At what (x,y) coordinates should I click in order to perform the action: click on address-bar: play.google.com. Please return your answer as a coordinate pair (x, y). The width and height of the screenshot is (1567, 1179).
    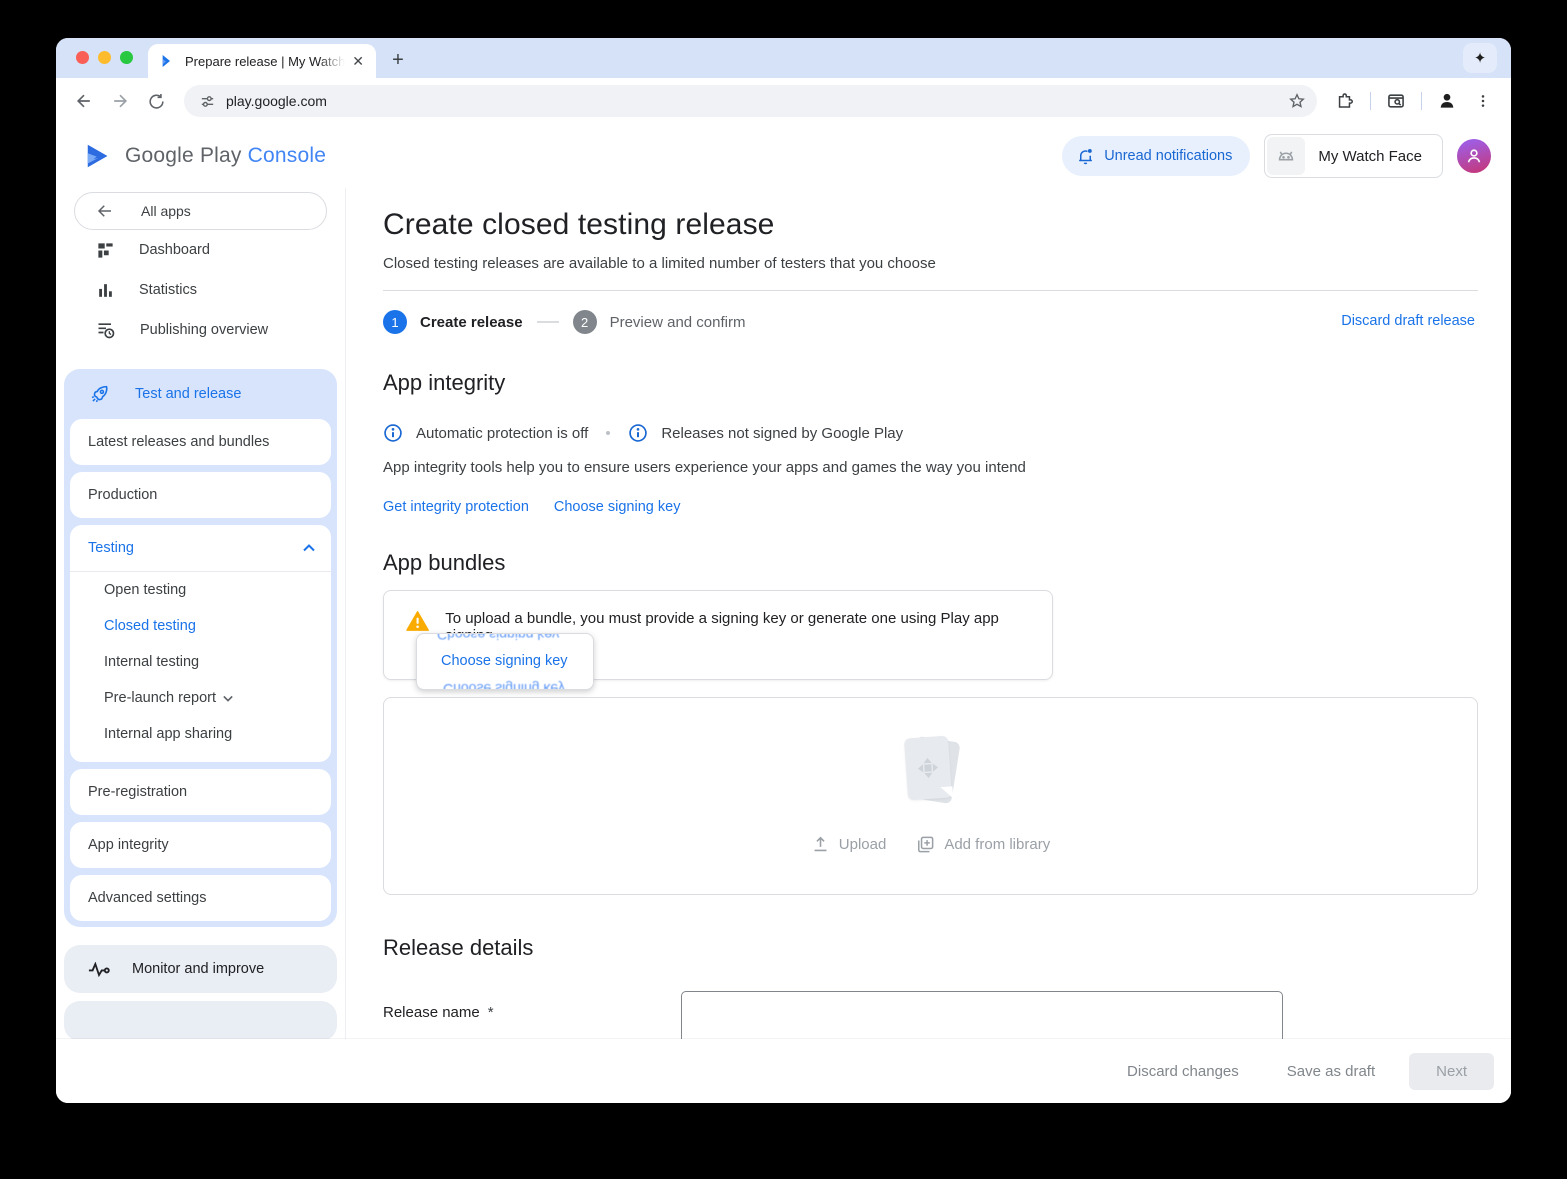
    Looking at the image, I should click on (750, 101).